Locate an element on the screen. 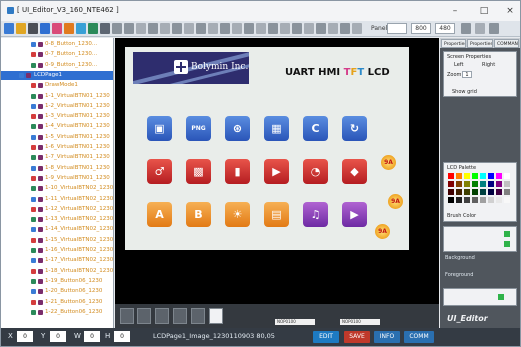 The image size is (521, 347). lock-icon is located at coordinates (466, 28).